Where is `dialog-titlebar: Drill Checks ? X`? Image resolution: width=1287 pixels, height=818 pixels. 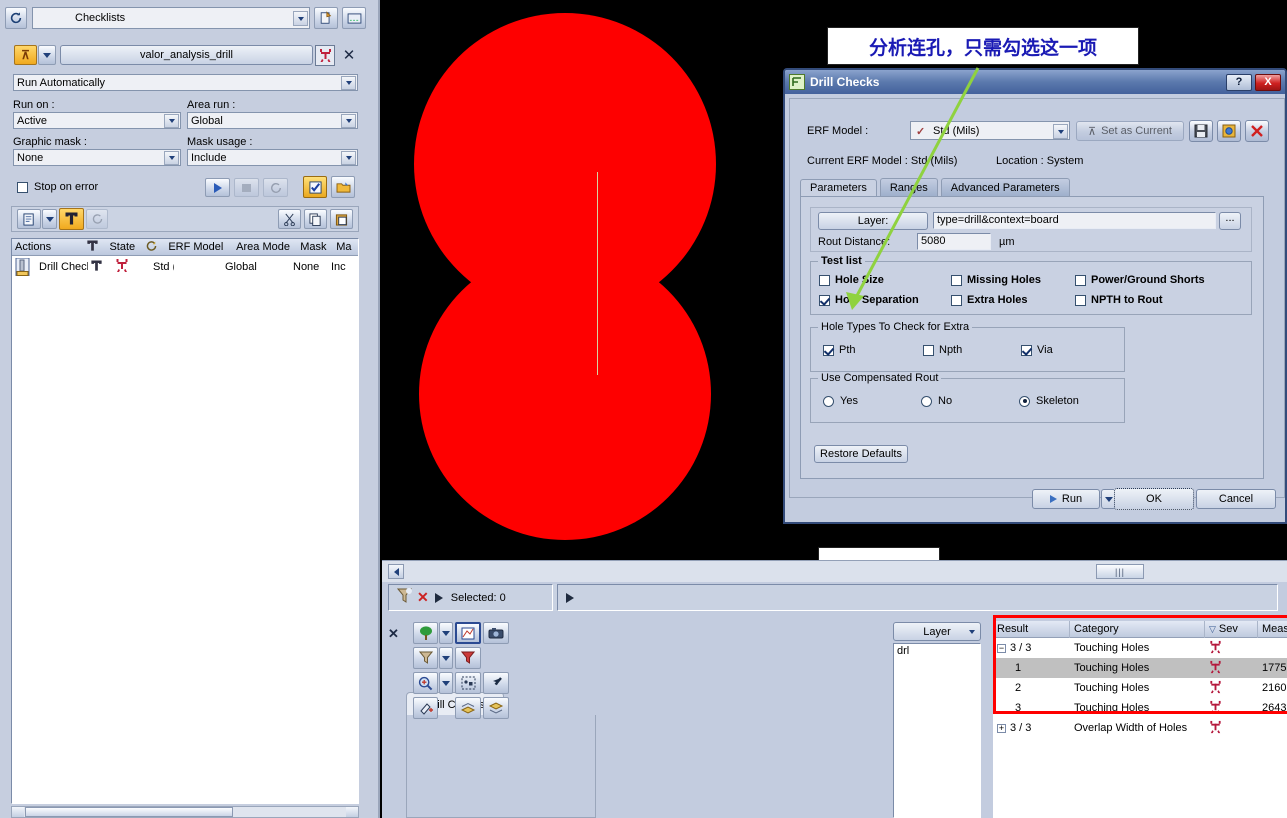
dialog-titlebar: Drill Checks ? X is located at coordinates (1035, 82).